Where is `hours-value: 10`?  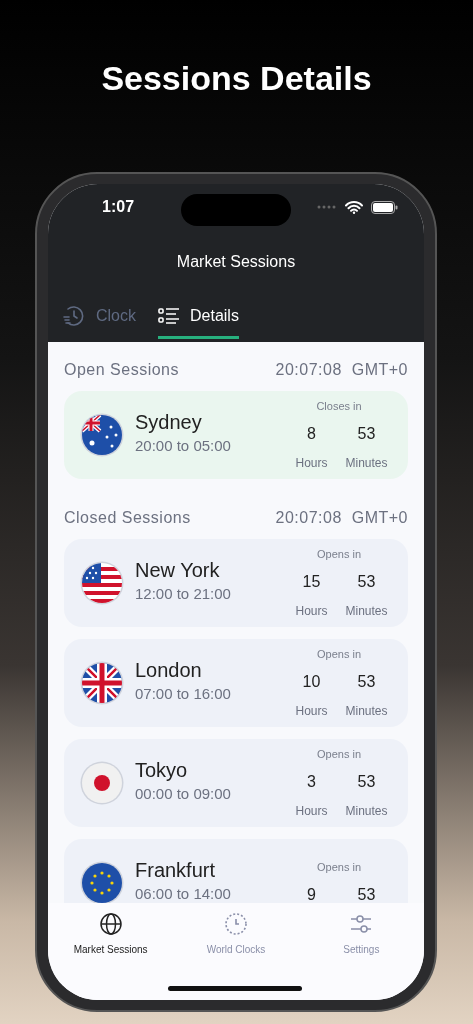 hours-value: 10 is located at coordinates (311, 682).